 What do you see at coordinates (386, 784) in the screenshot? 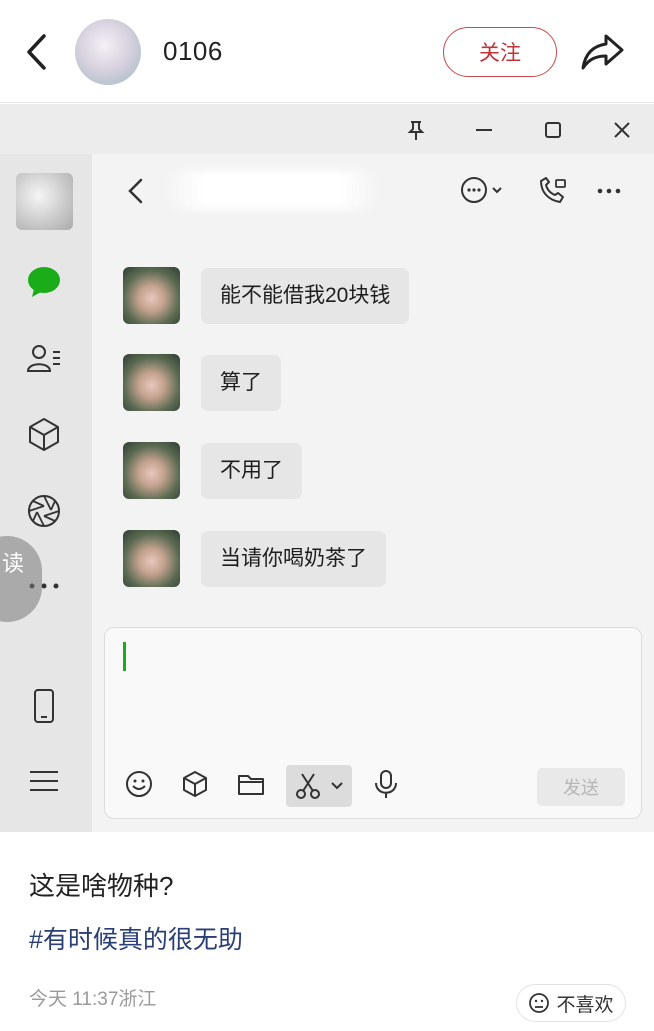
I see `microphone-icon` at bounding box center [386, 784].